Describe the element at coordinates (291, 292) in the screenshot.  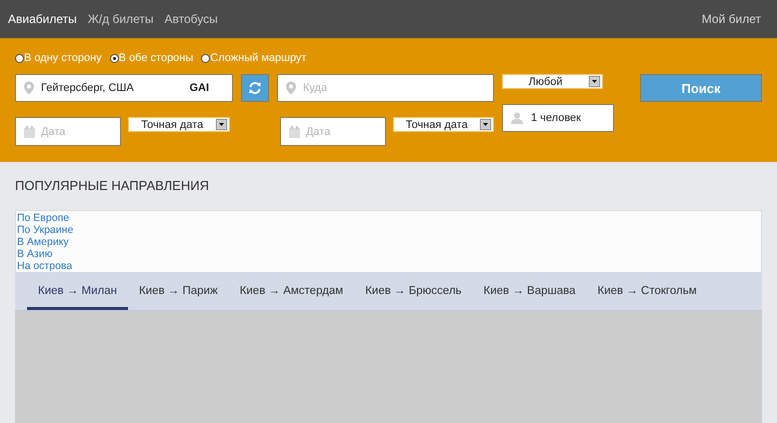
I see `route-tab: Киев → Амстердам` at that location.